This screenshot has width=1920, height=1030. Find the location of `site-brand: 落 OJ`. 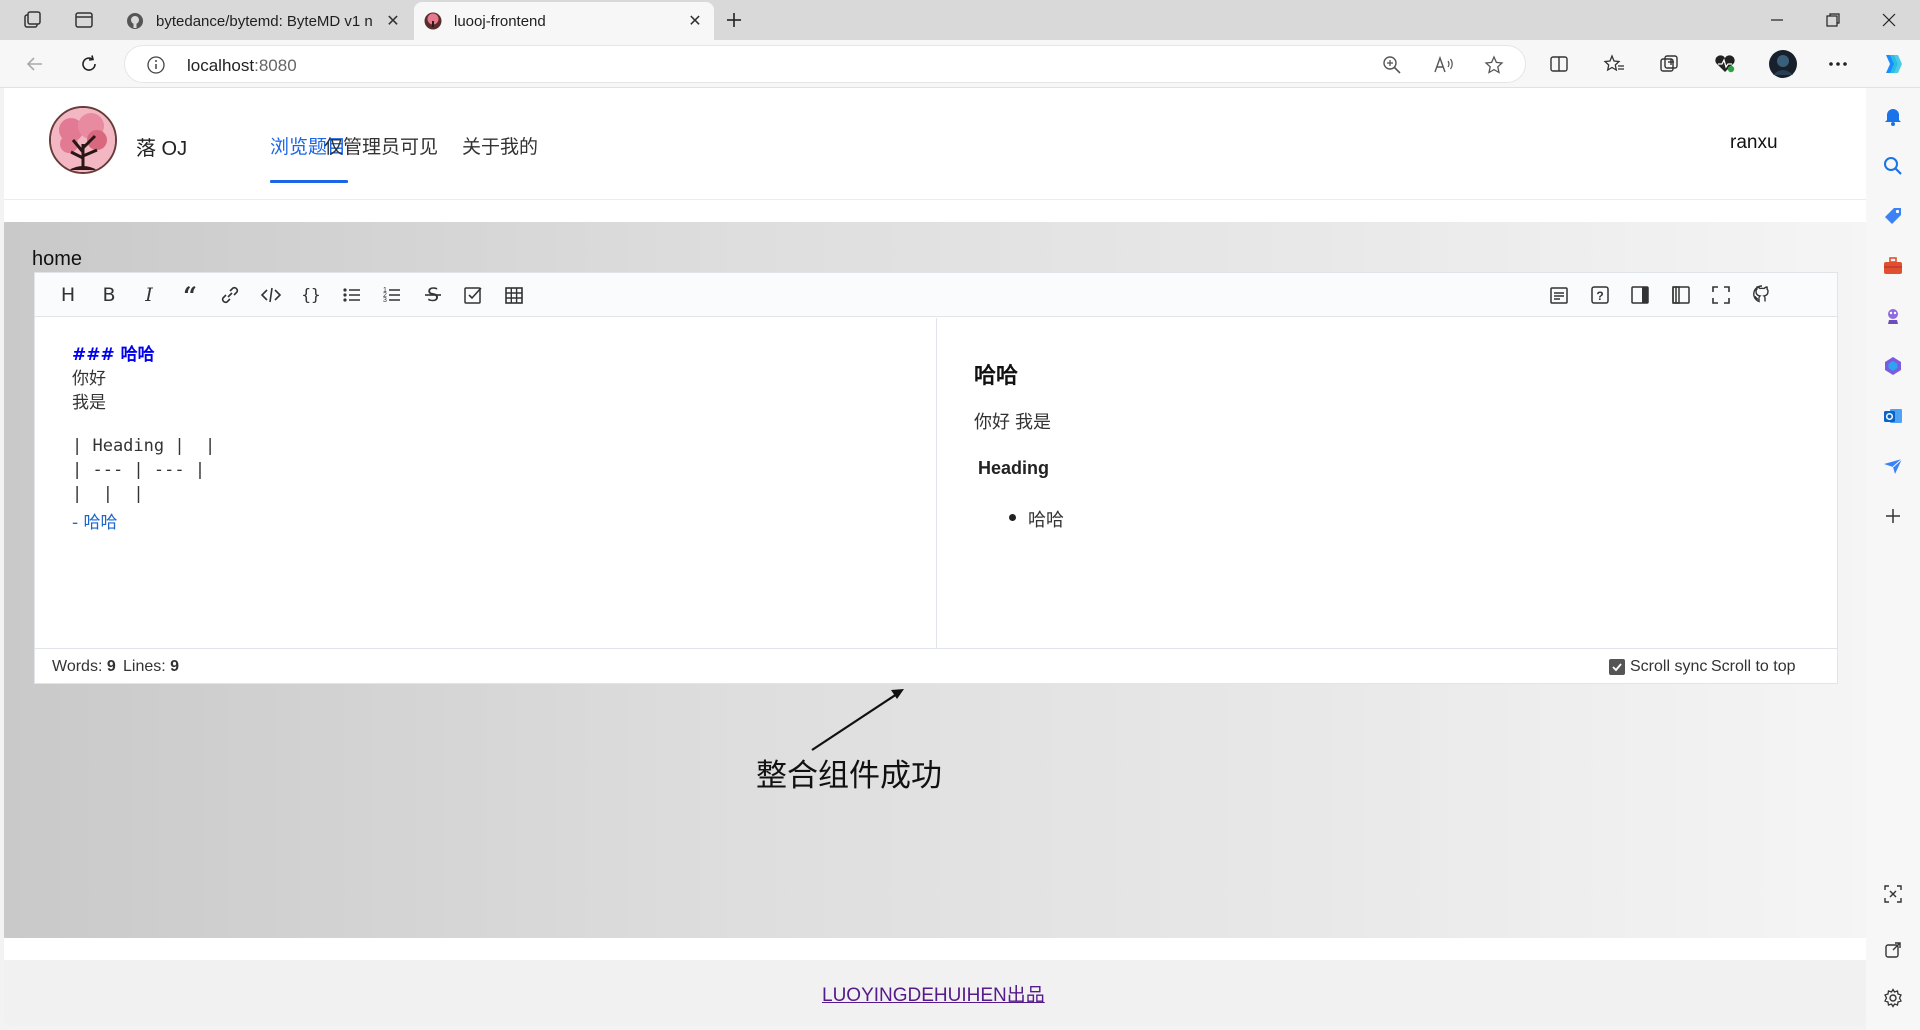

site-brand: 落 OJ is located at coordinates (161, 146).